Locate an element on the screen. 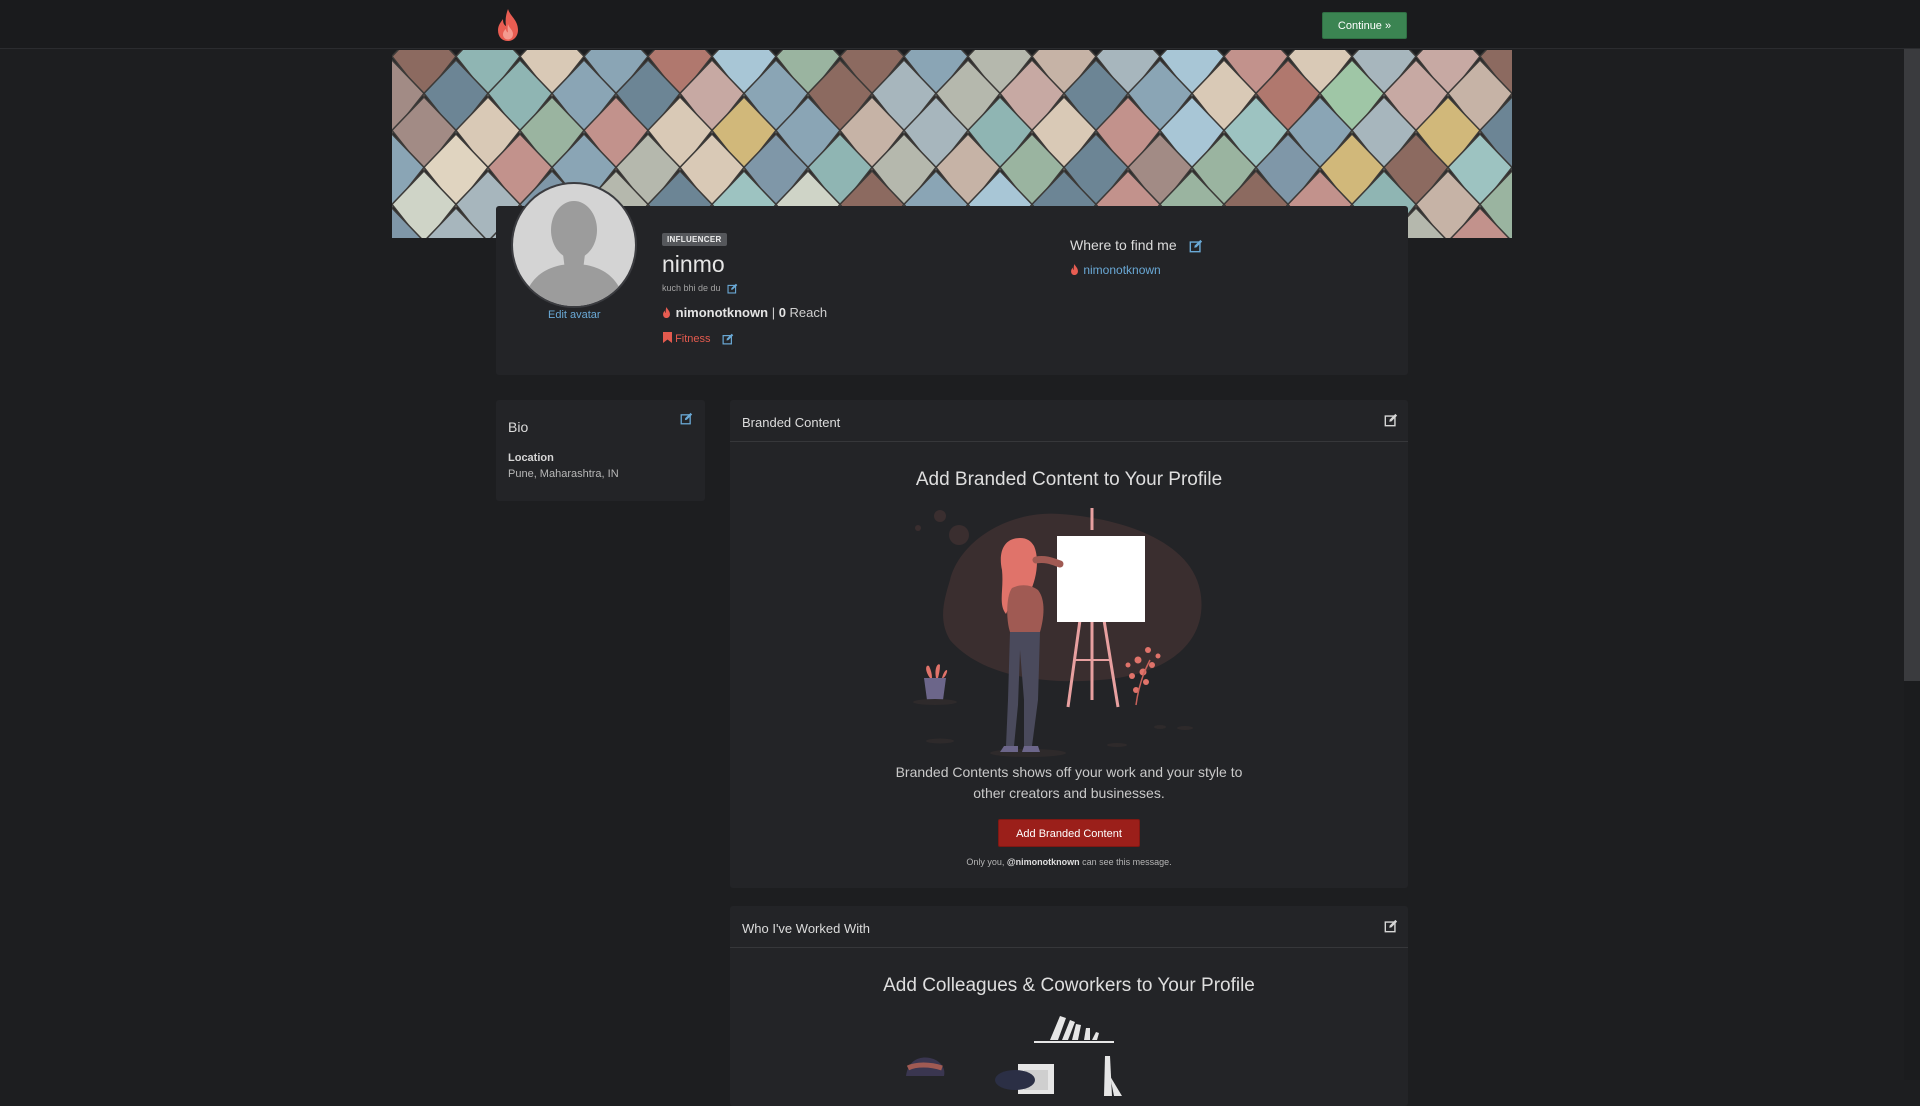  note-handle: @nimonotknown is located at coordinates (1043, 862).